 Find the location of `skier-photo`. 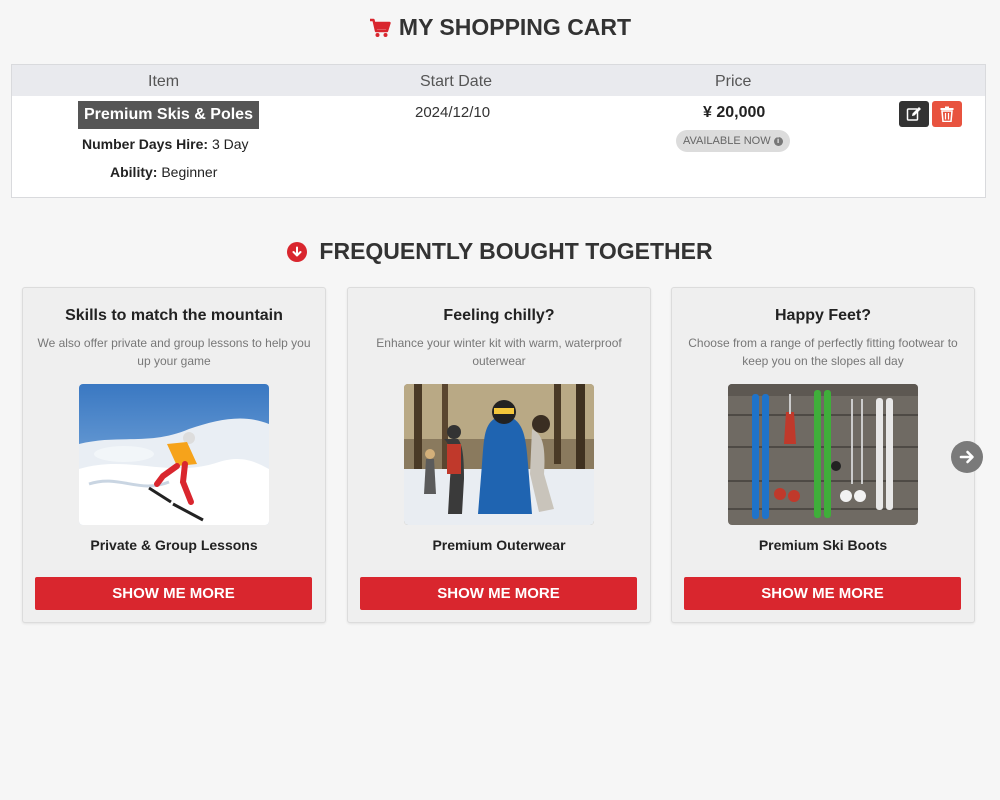

skier-photo is located at coordinates (174, 454).